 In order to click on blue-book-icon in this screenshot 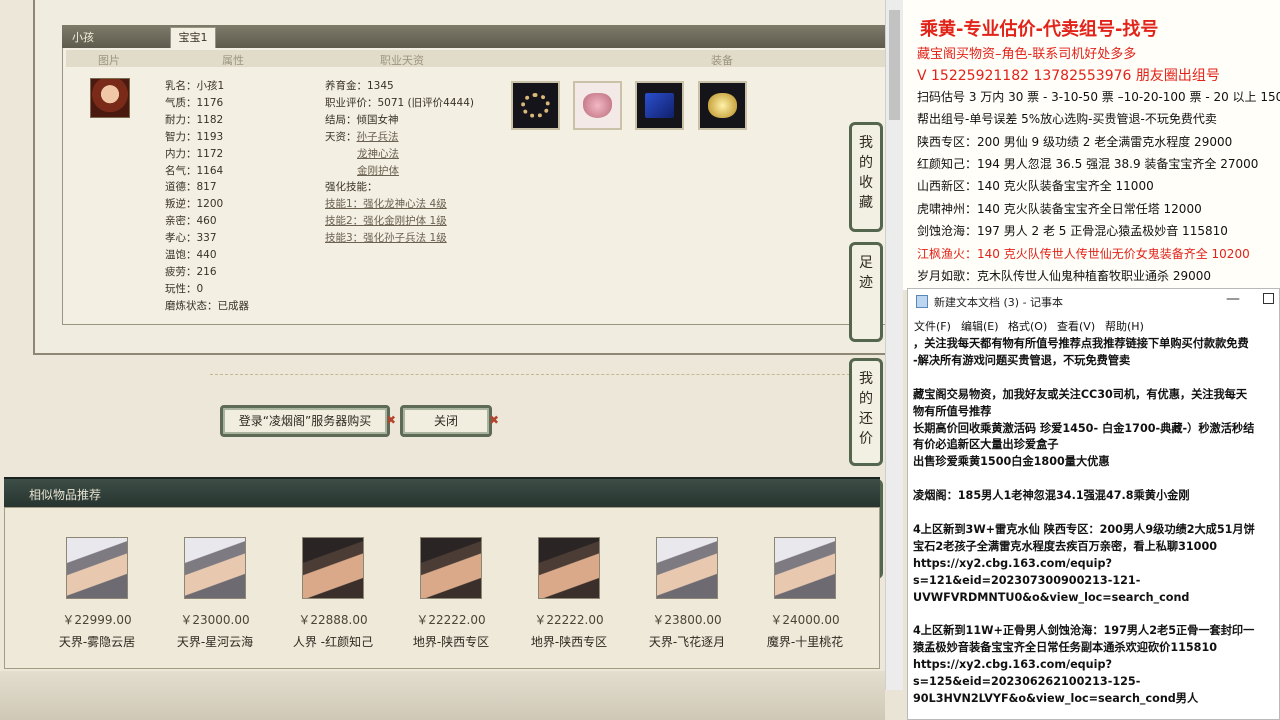, I will do `click(659, 105)`.